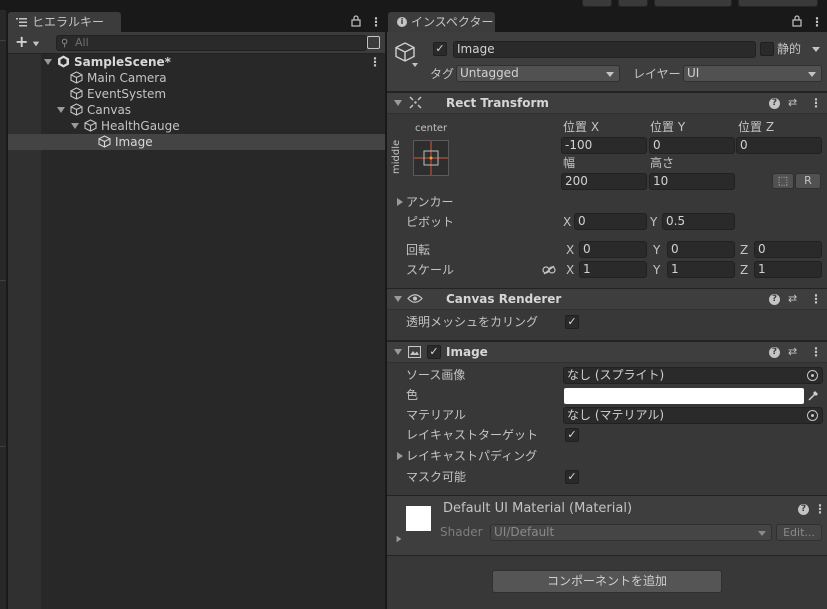  What do you see at coordinates (572, 435) in the screenshot?
I see `raycast-target-checkbox: ✓` at bounding box center [572, 435].